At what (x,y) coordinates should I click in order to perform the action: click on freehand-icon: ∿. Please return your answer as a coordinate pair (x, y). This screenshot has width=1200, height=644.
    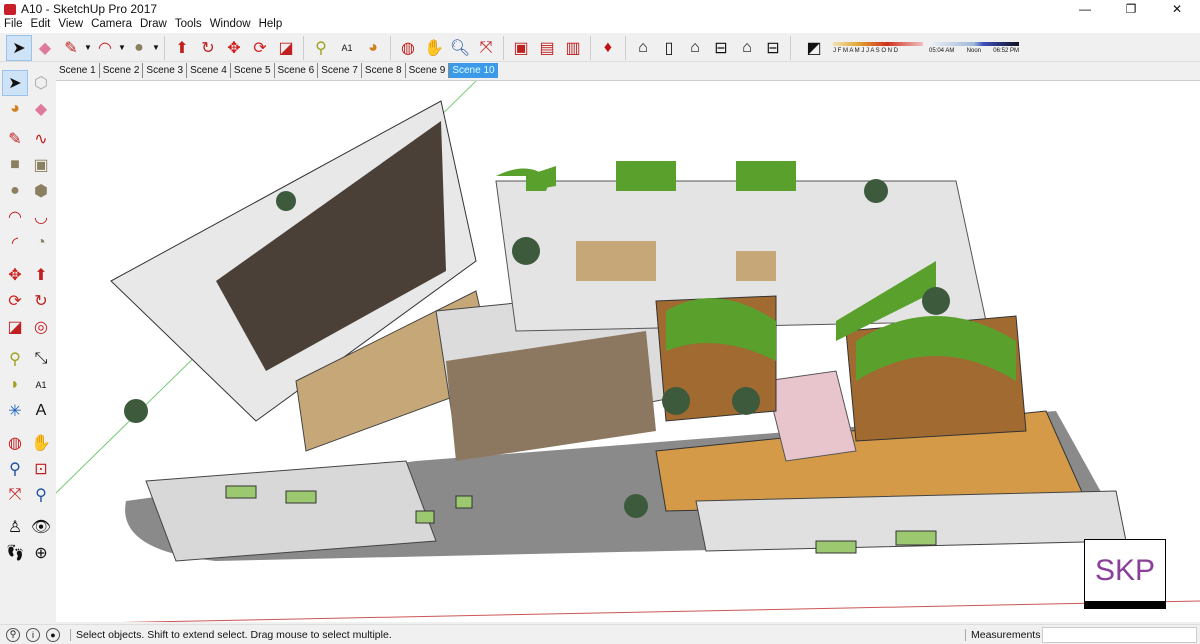
    Looking at the image, I should click on (41, 139).